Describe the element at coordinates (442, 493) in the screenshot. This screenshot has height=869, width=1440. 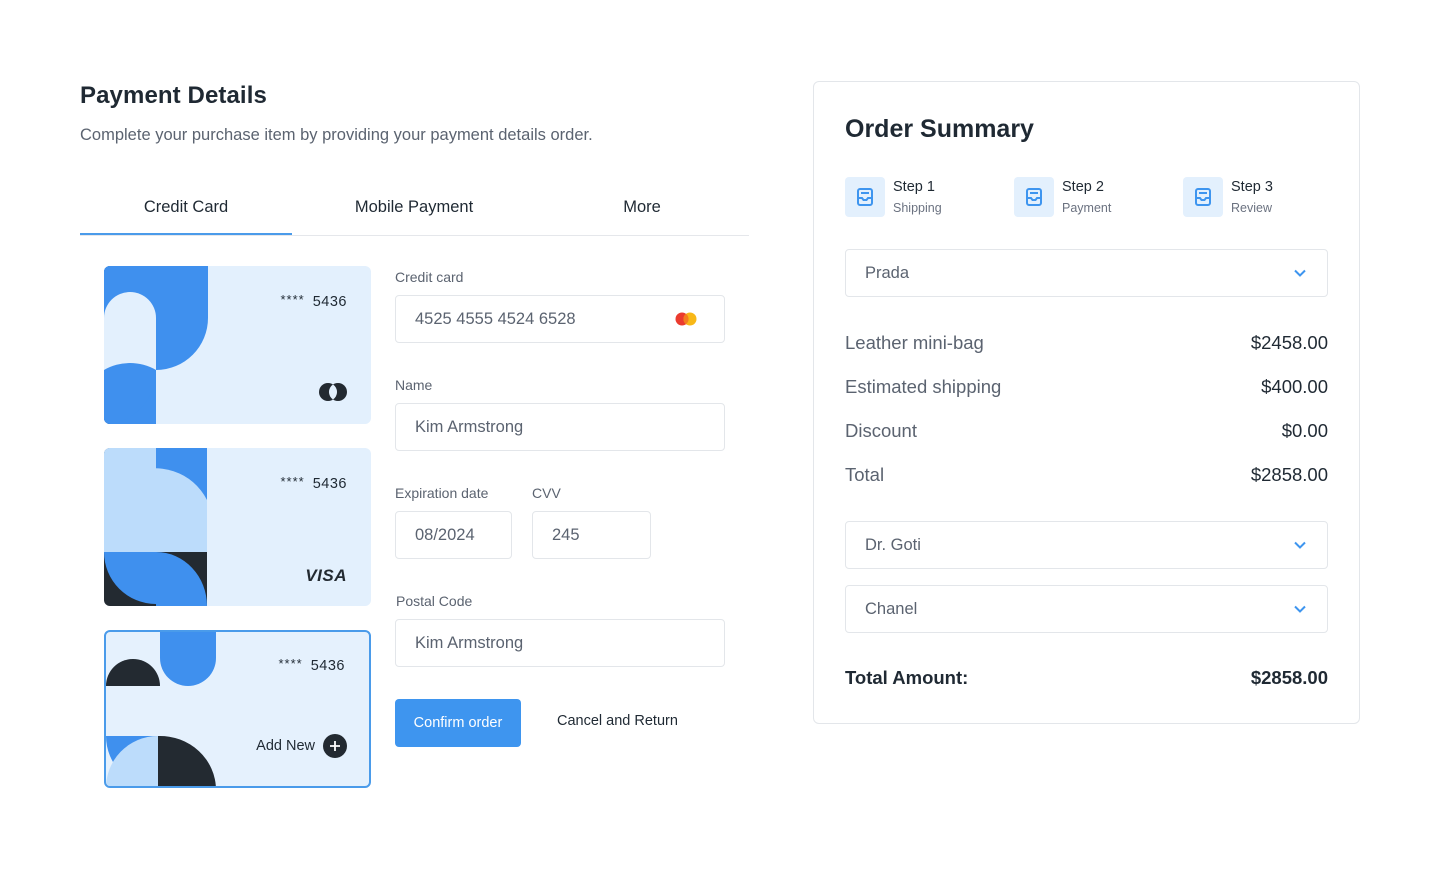
I see `expiration-label: Expiration date` at that location.